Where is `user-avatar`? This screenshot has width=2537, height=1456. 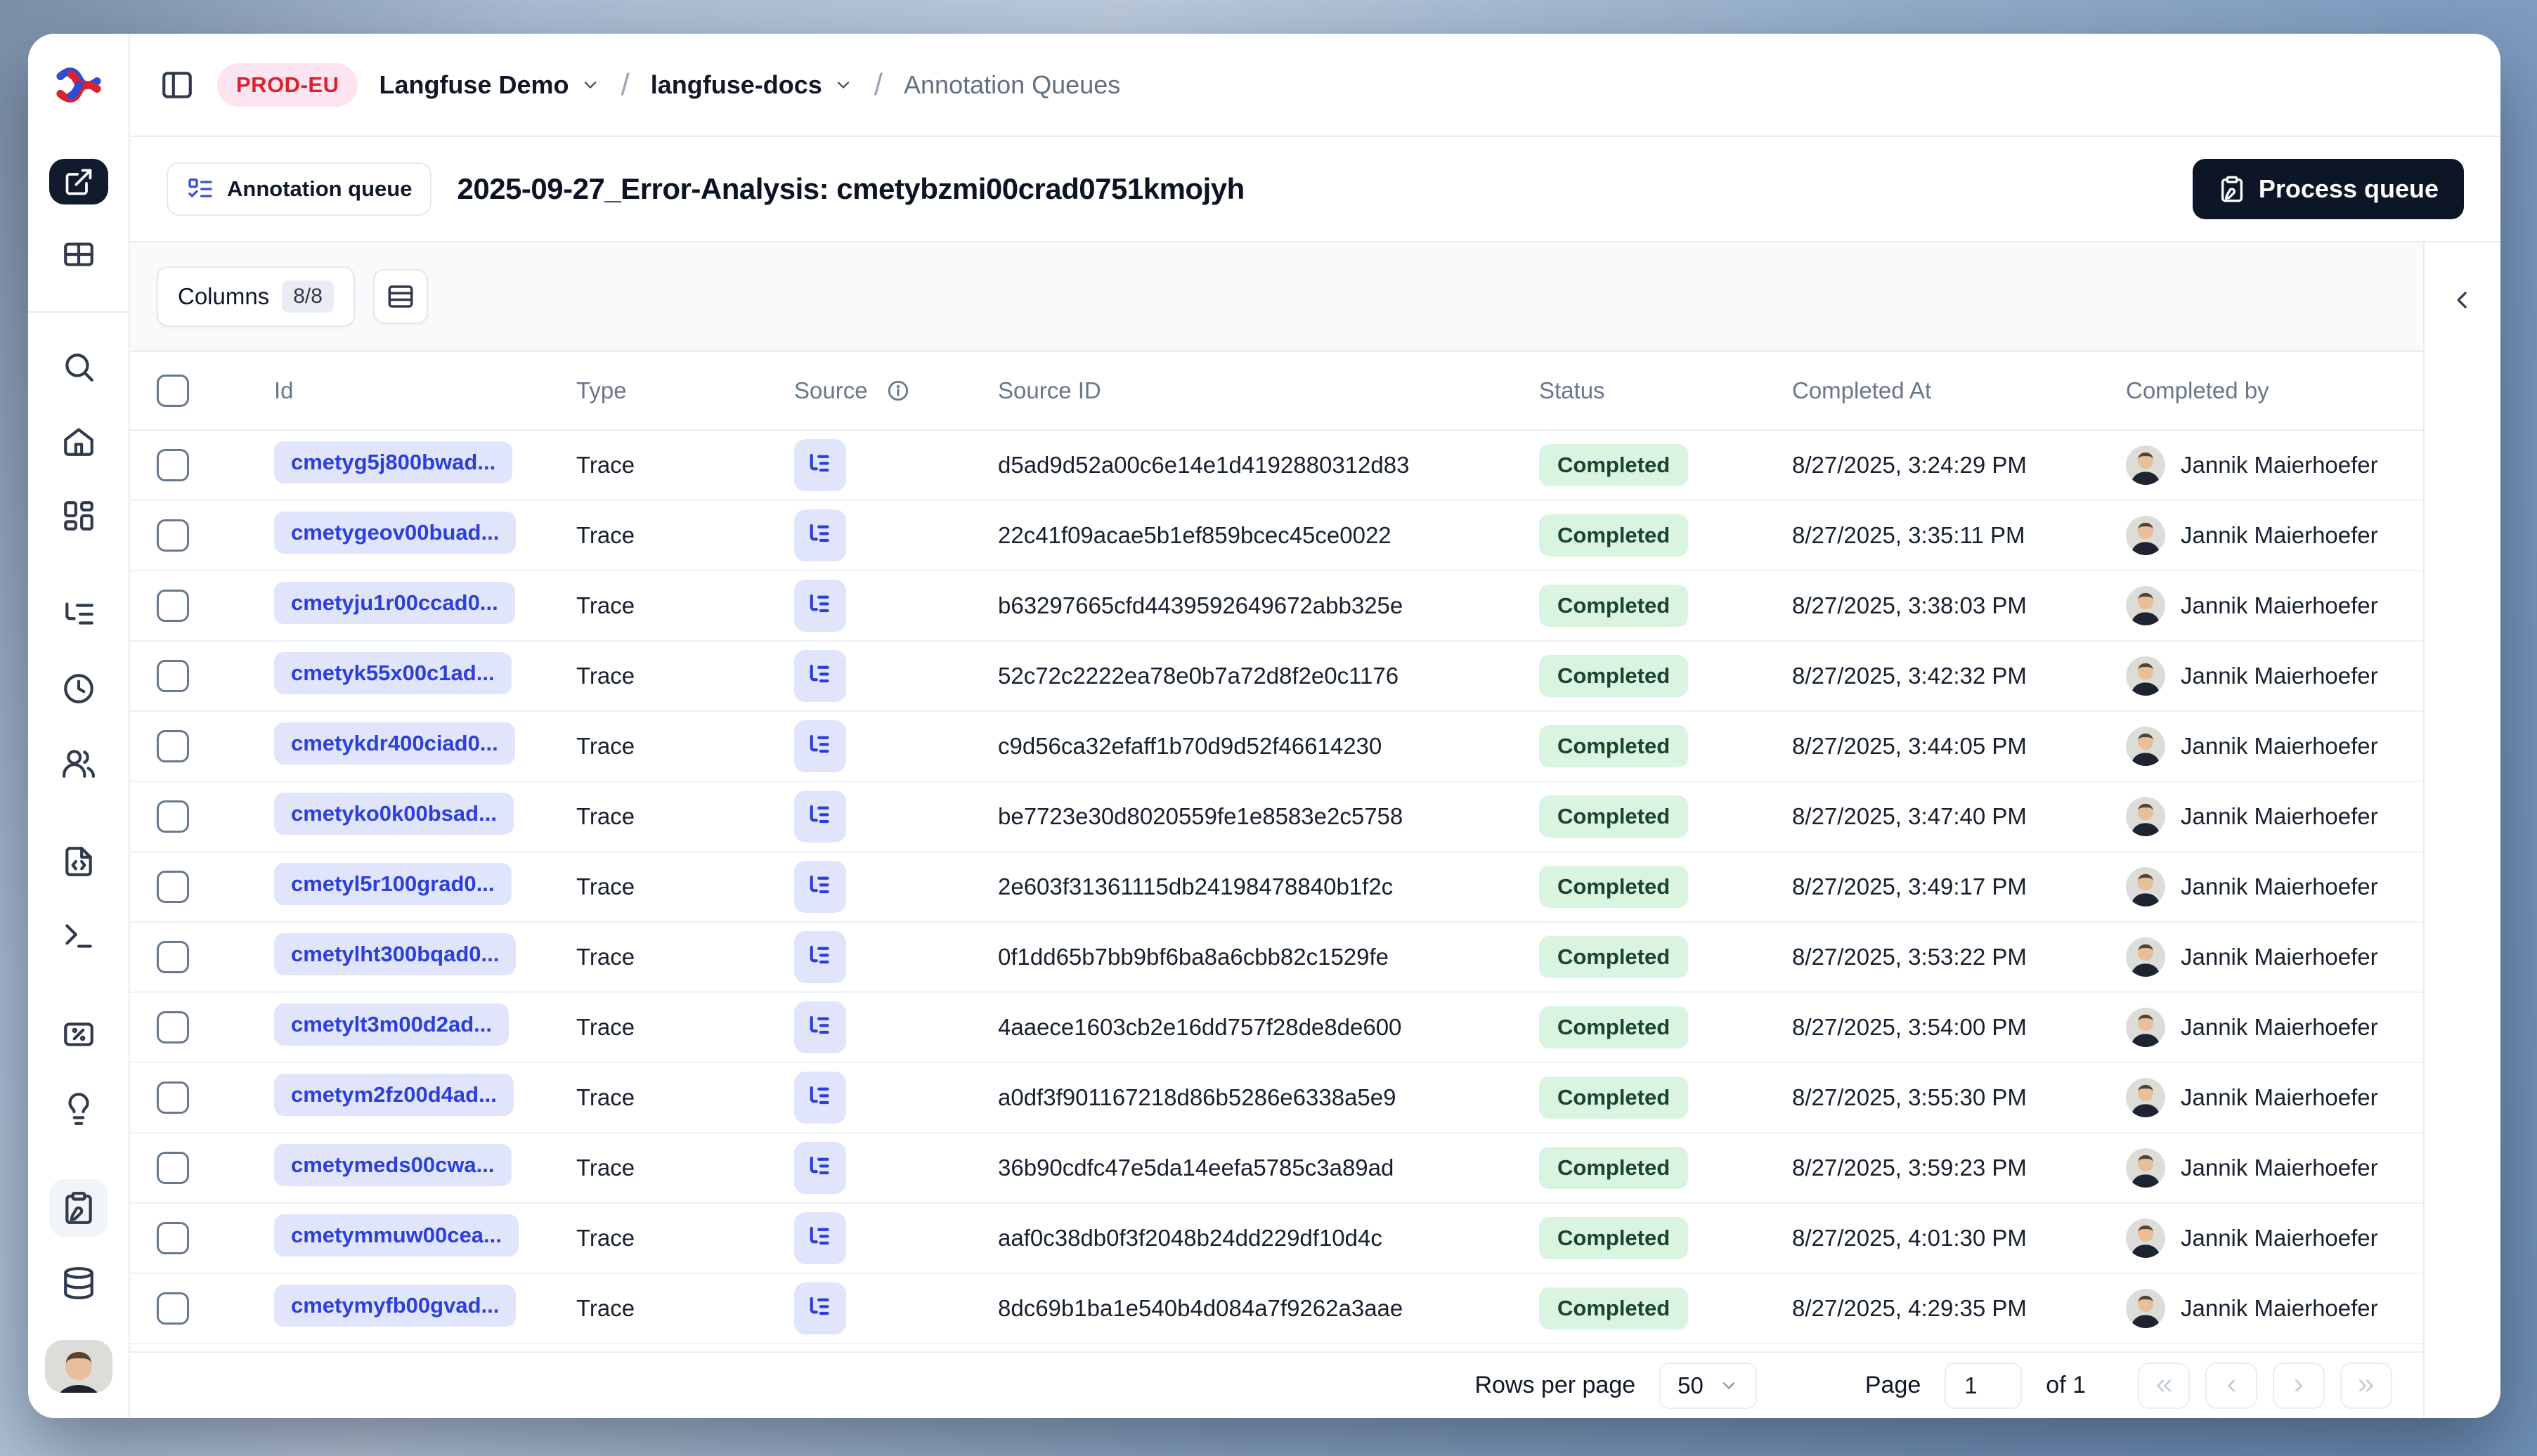
user-avatar is located at coordinates (78, 1367).